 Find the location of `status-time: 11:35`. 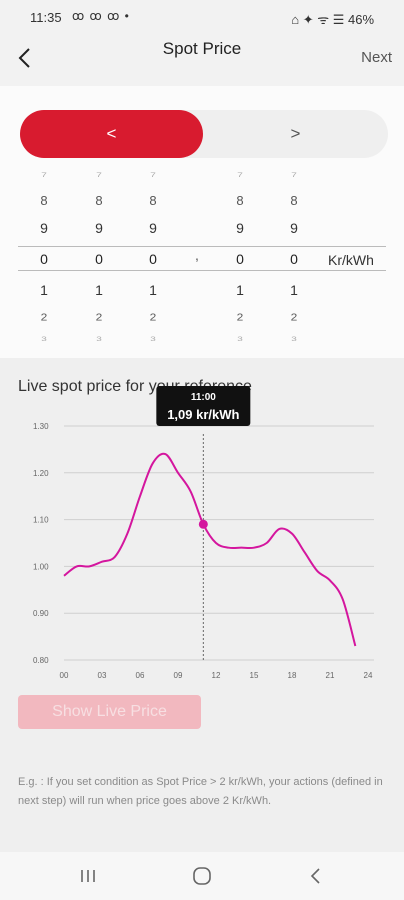

status-time: 11:35 is located at coordinates (46, 17).